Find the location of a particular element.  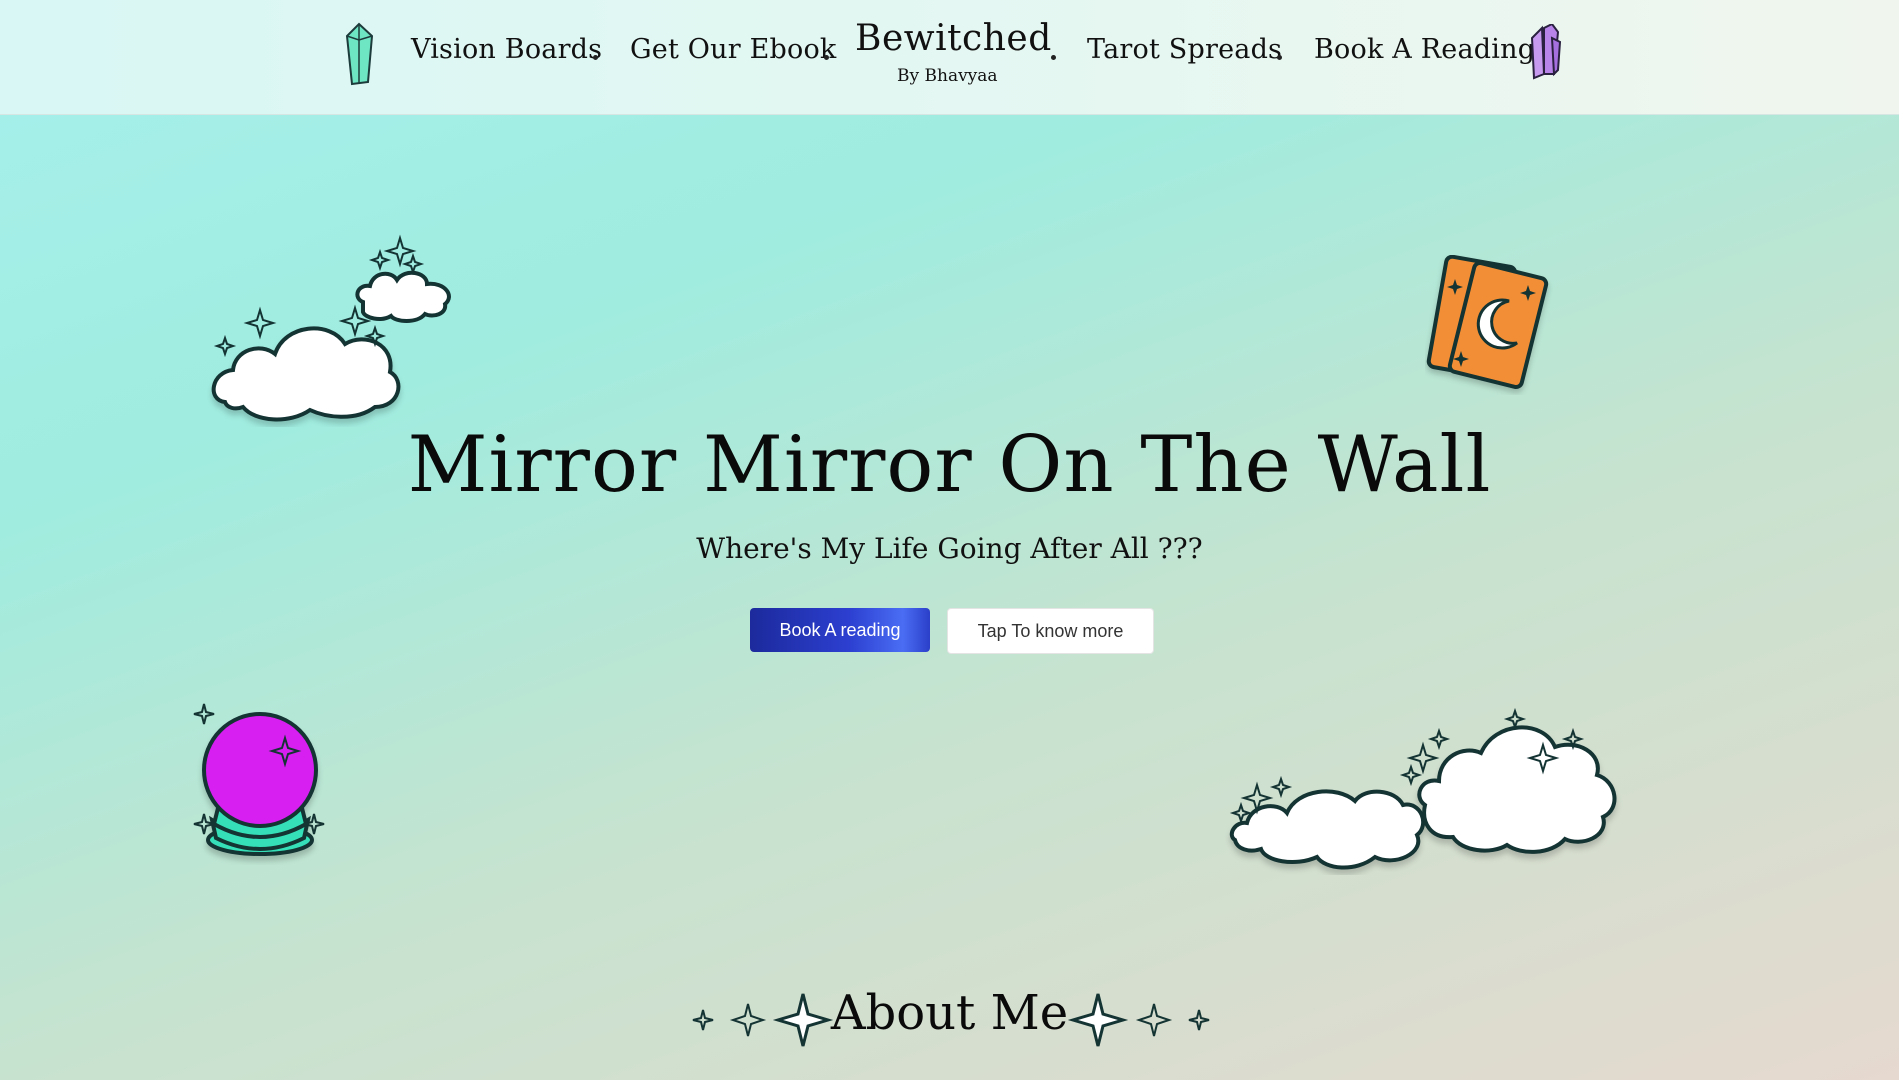

know-more-button: Tap To know more is located at coordinates (1050, 631).